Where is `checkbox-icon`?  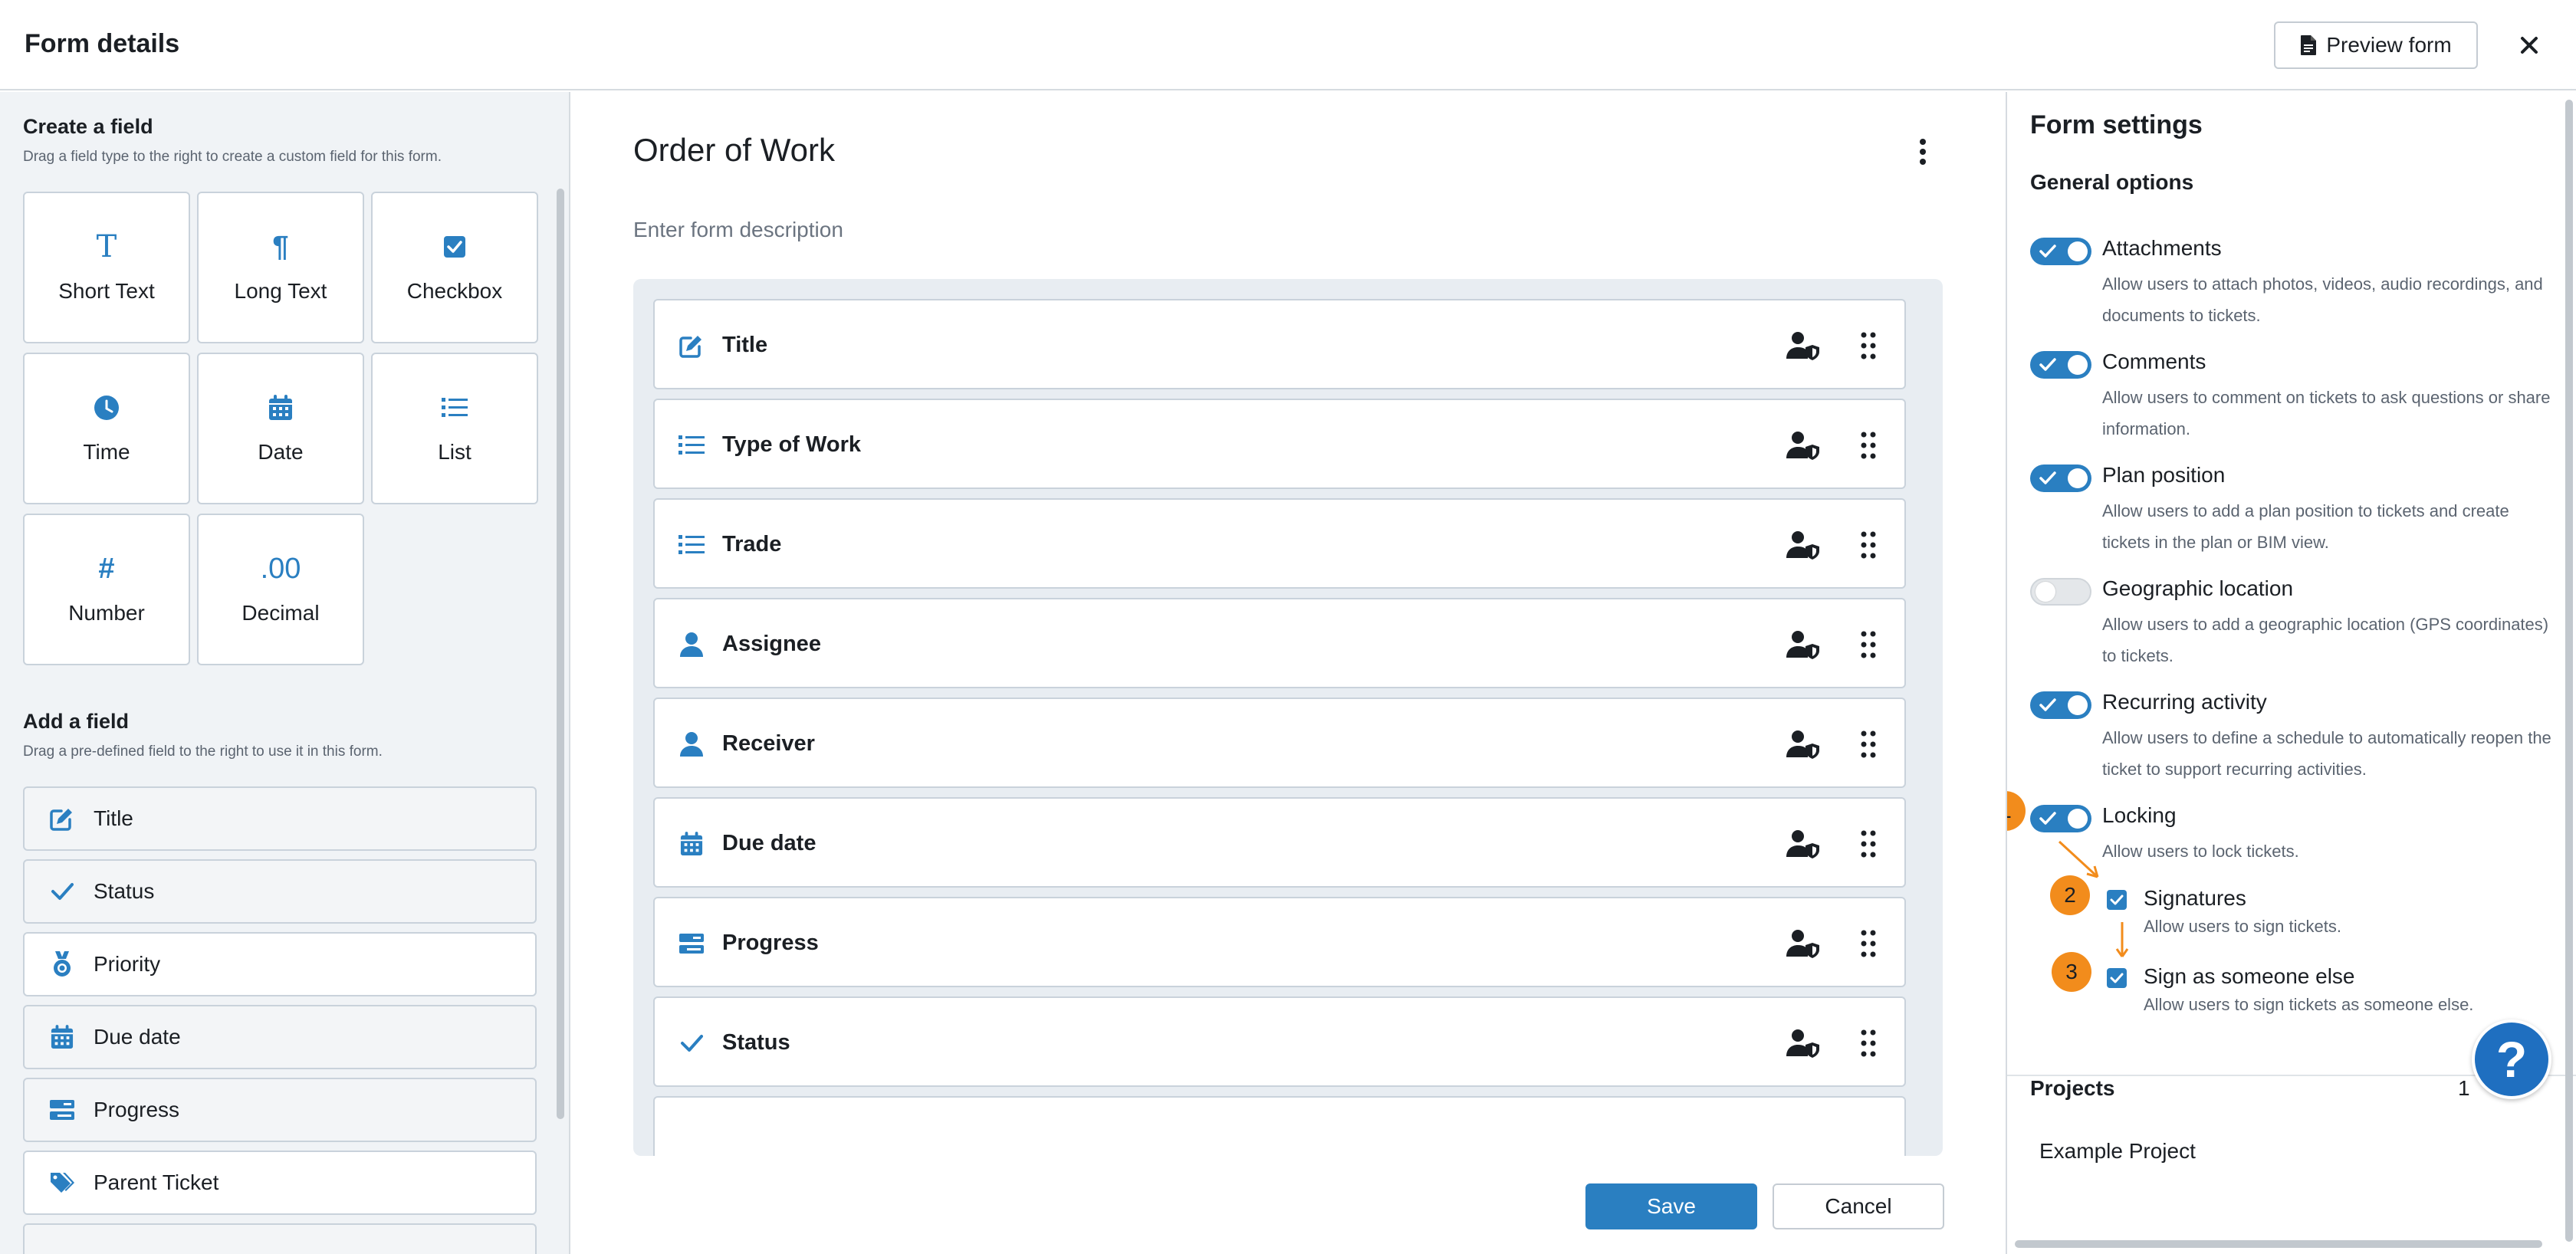 checkbox-icon is located at coordinates (455, 246).